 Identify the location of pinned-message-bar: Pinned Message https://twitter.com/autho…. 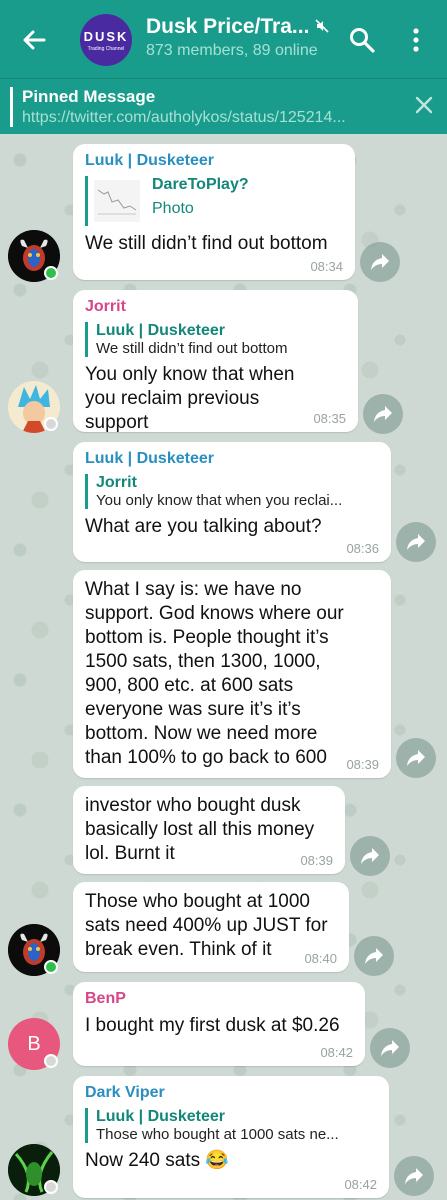
(223, 106).